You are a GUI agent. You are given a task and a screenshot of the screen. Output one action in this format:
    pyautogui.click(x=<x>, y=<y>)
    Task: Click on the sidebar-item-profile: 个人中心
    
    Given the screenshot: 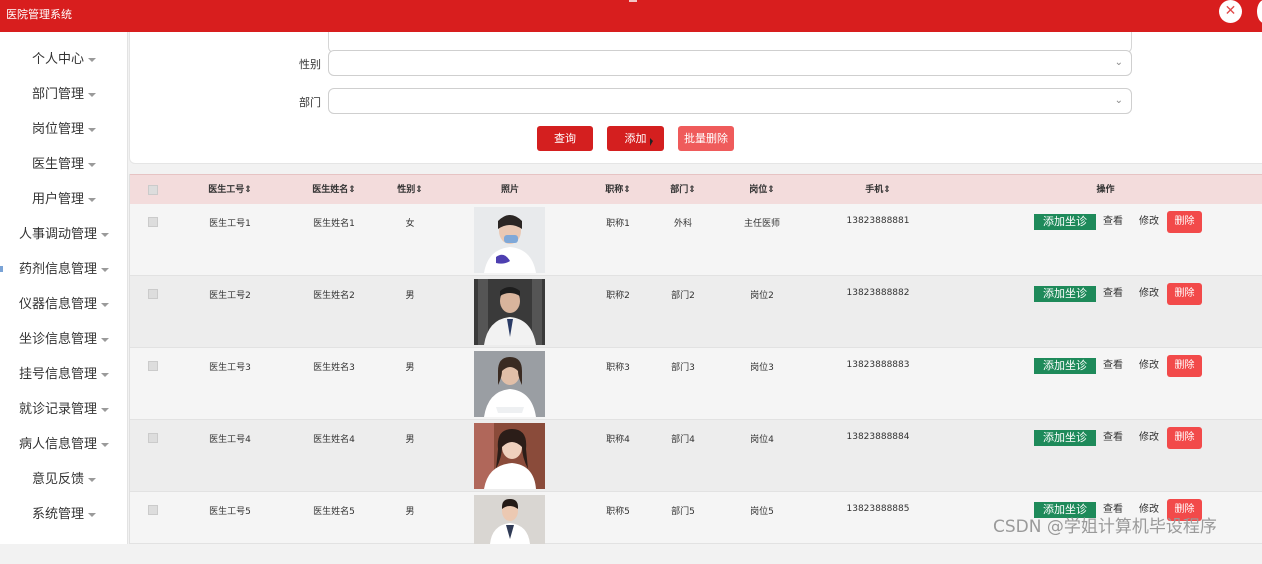 What is the action you would take?
    pyautogui.click(x=64, y=59)
    